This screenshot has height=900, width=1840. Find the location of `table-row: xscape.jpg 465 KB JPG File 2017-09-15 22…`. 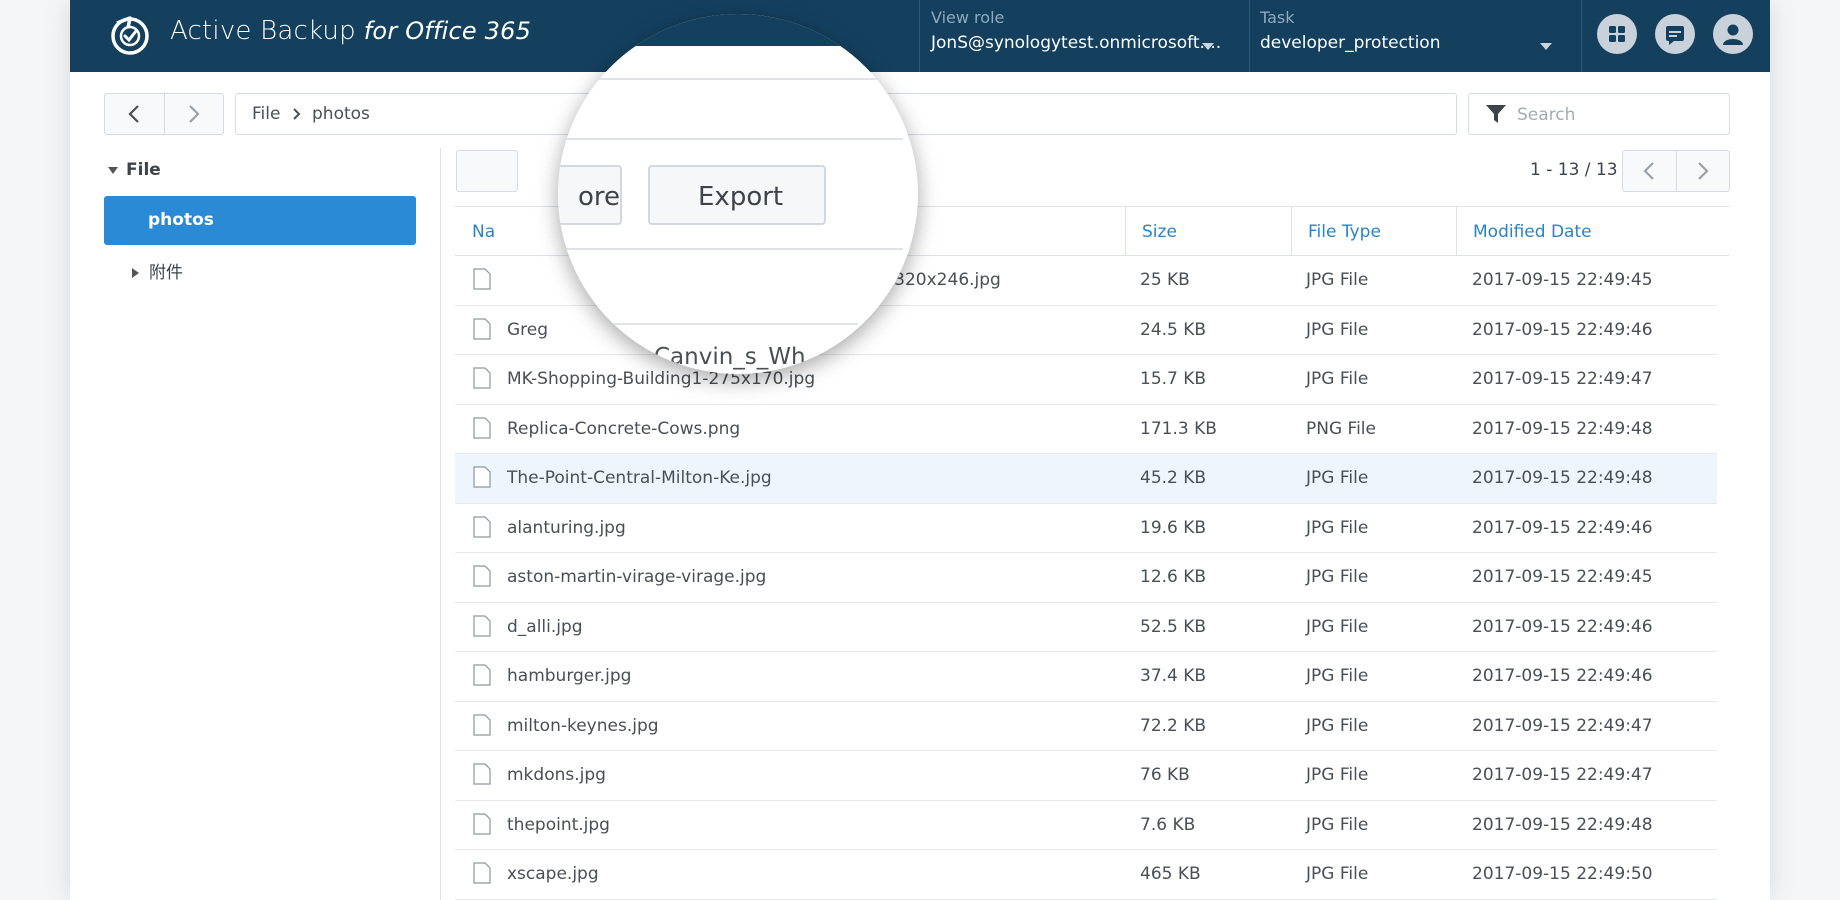

table-row: xscape.jpg 465 KB JPG File 2017-09-15 22… is located at coordinates (1086, 875).